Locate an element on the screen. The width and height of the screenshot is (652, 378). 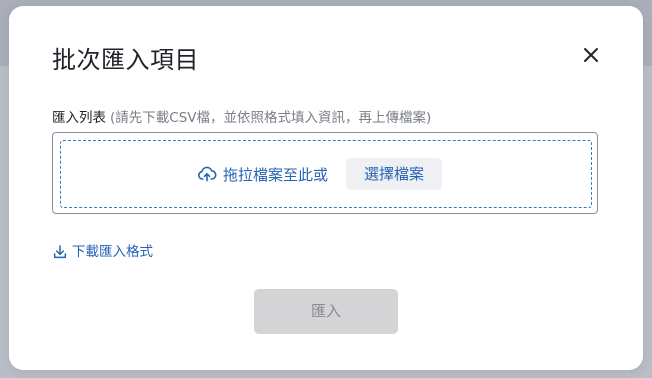
field-label-hint: (請先下載CSV檔，並依照格式填入資訊，再上傳檔案) is located at coordinates (271, 118).